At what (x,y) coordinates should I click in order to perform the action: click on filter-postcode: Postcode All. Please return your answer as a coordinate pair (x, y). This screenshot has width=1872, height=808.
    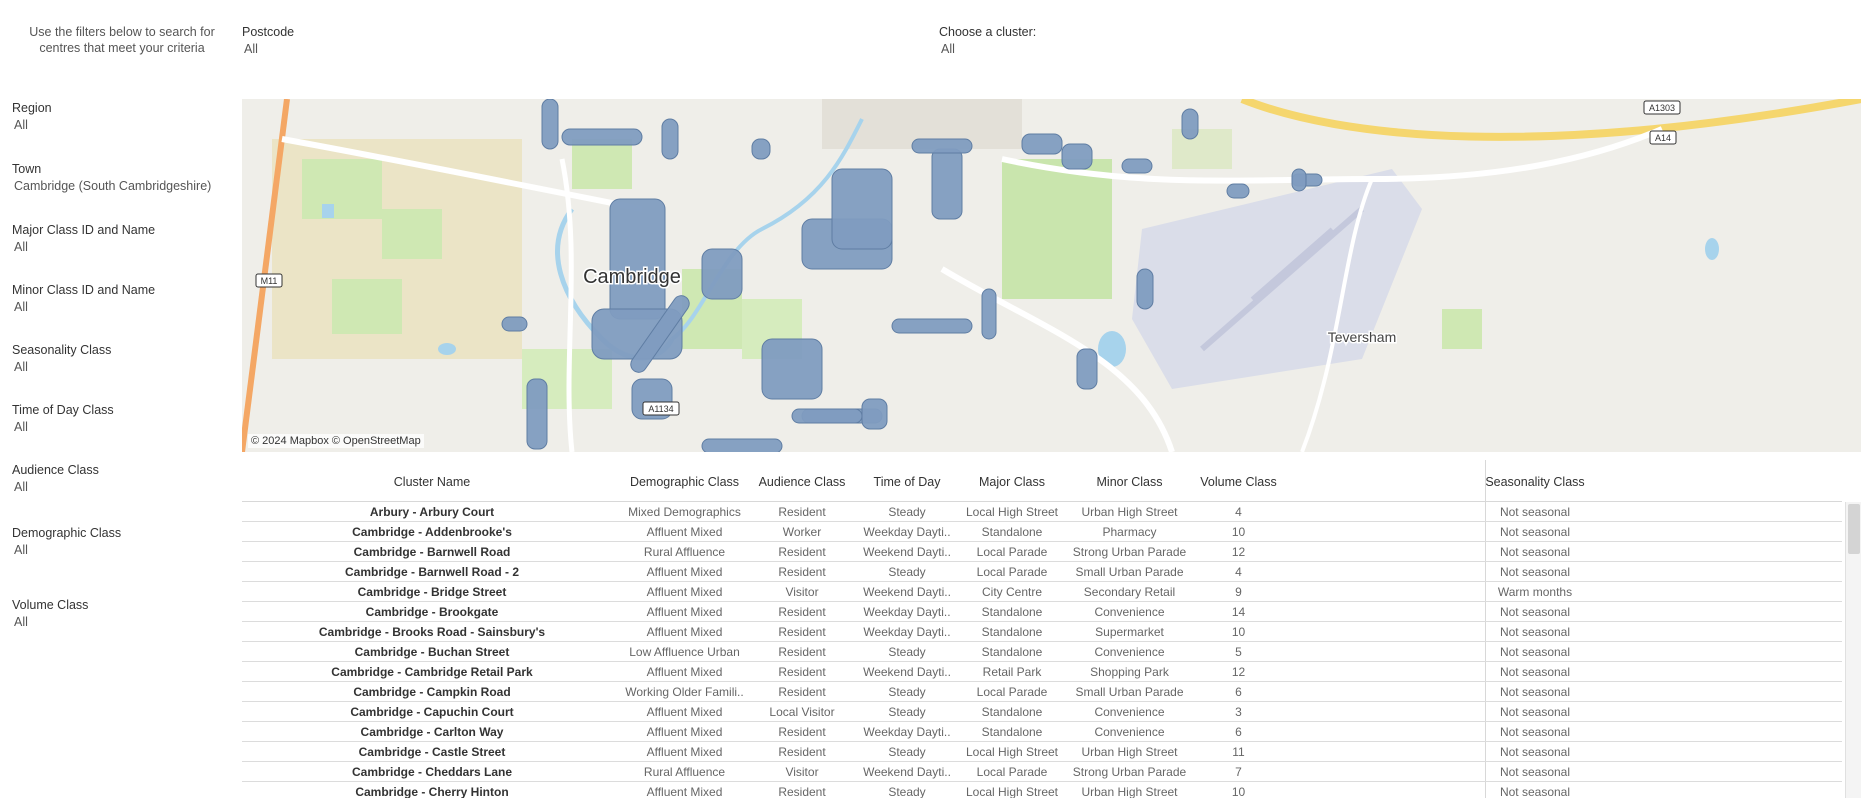
    Looking at the image, I should click on (268, 41).